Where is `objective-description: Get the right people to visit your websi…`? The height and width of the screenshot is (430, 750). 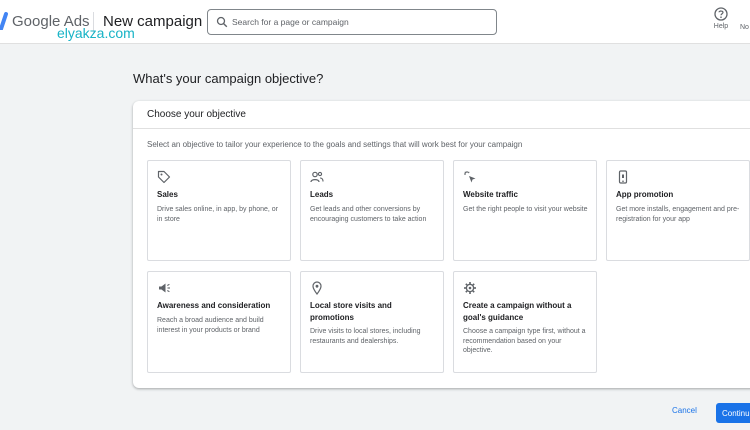 objective-description: Get the right people to visit your websi… is located at coordinates (525, 209).